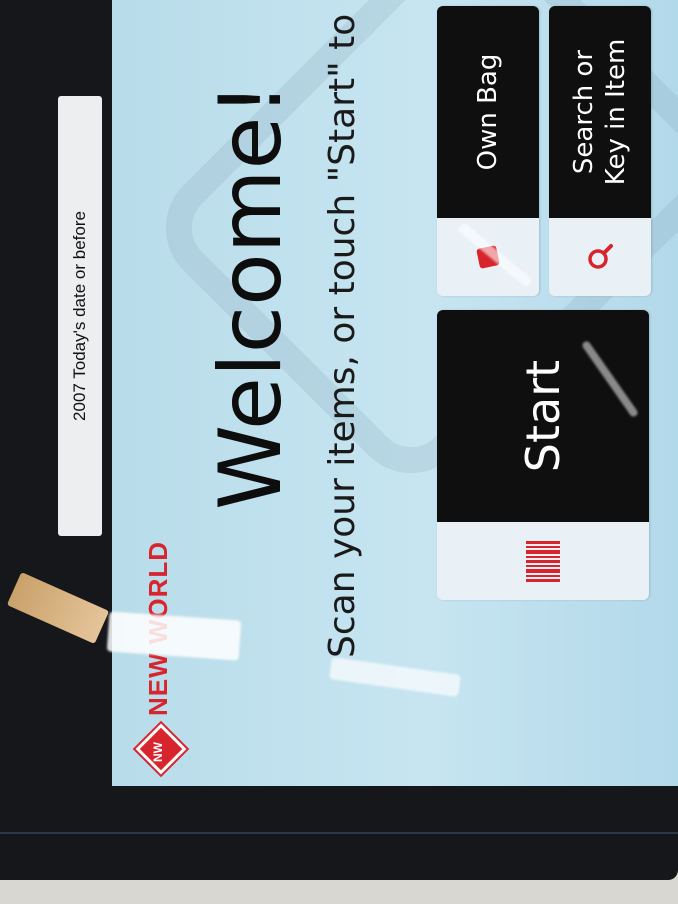 The height and width of the screenshot is (904, 678). I want to click on search-label-line2: Key in Item, so click(616, 112).